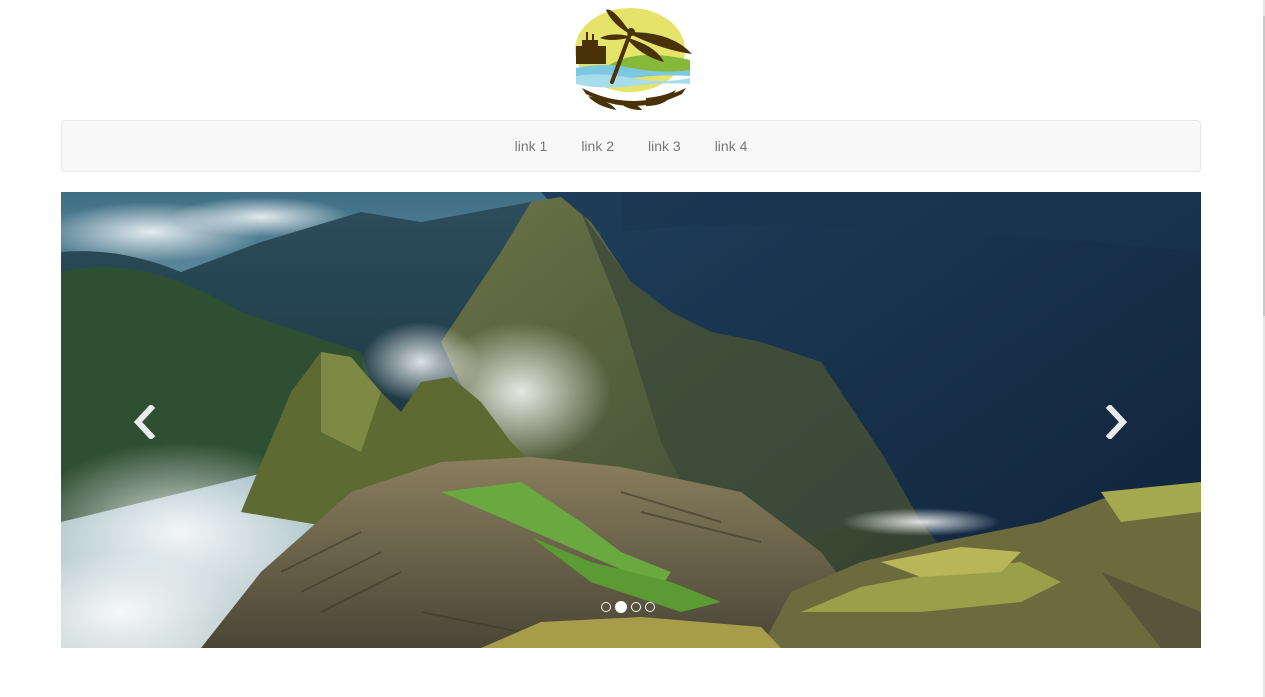 Image resolution: width=1265 pixels, height=697 pixels. I want to click on nav-item: link 4, so click(731, 146).